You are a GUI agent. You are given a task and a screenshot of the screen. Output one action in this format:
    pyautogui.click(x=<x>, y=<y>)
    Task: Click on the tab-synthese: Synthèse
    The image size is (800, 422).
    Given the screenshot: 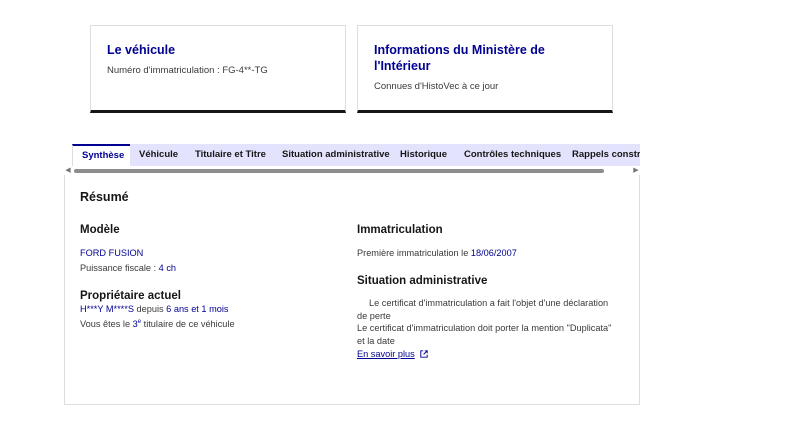 What is the action you would take?
    pyautogui.click(x=103, y=155)
    